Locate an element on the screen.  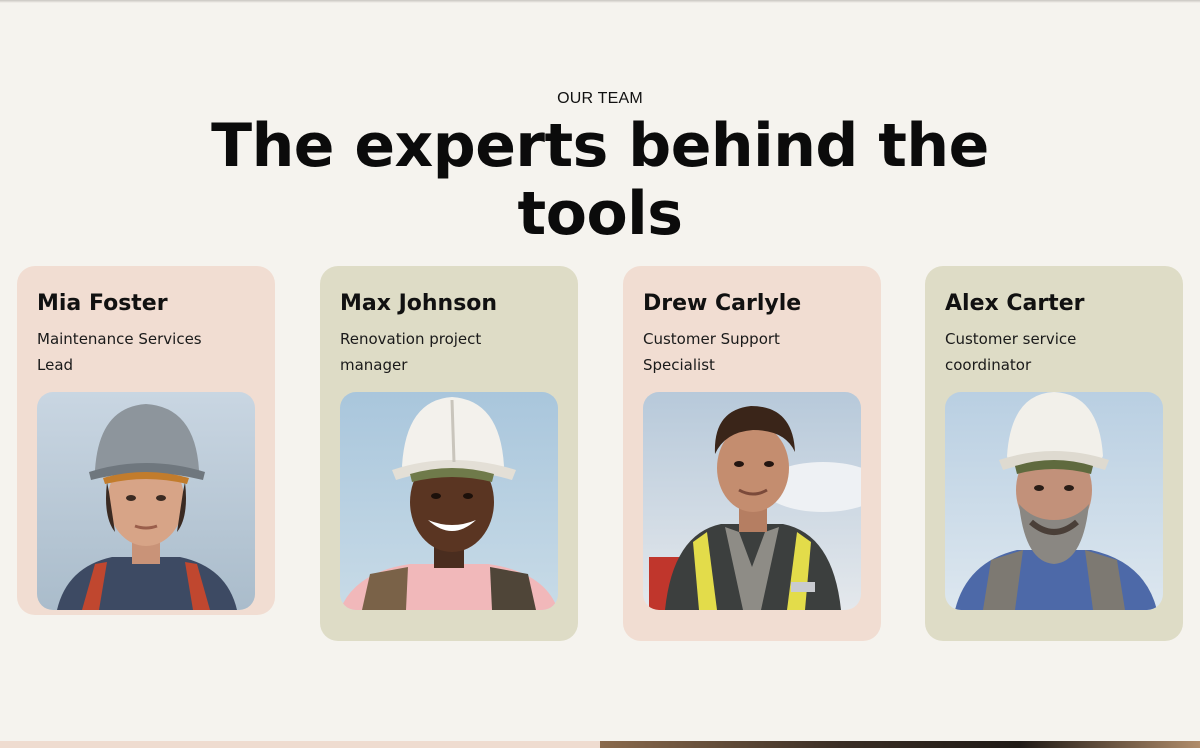
team-card-mia-foster: Mia Foster Maintenance Services Lead is located at coordinates (146, 440).